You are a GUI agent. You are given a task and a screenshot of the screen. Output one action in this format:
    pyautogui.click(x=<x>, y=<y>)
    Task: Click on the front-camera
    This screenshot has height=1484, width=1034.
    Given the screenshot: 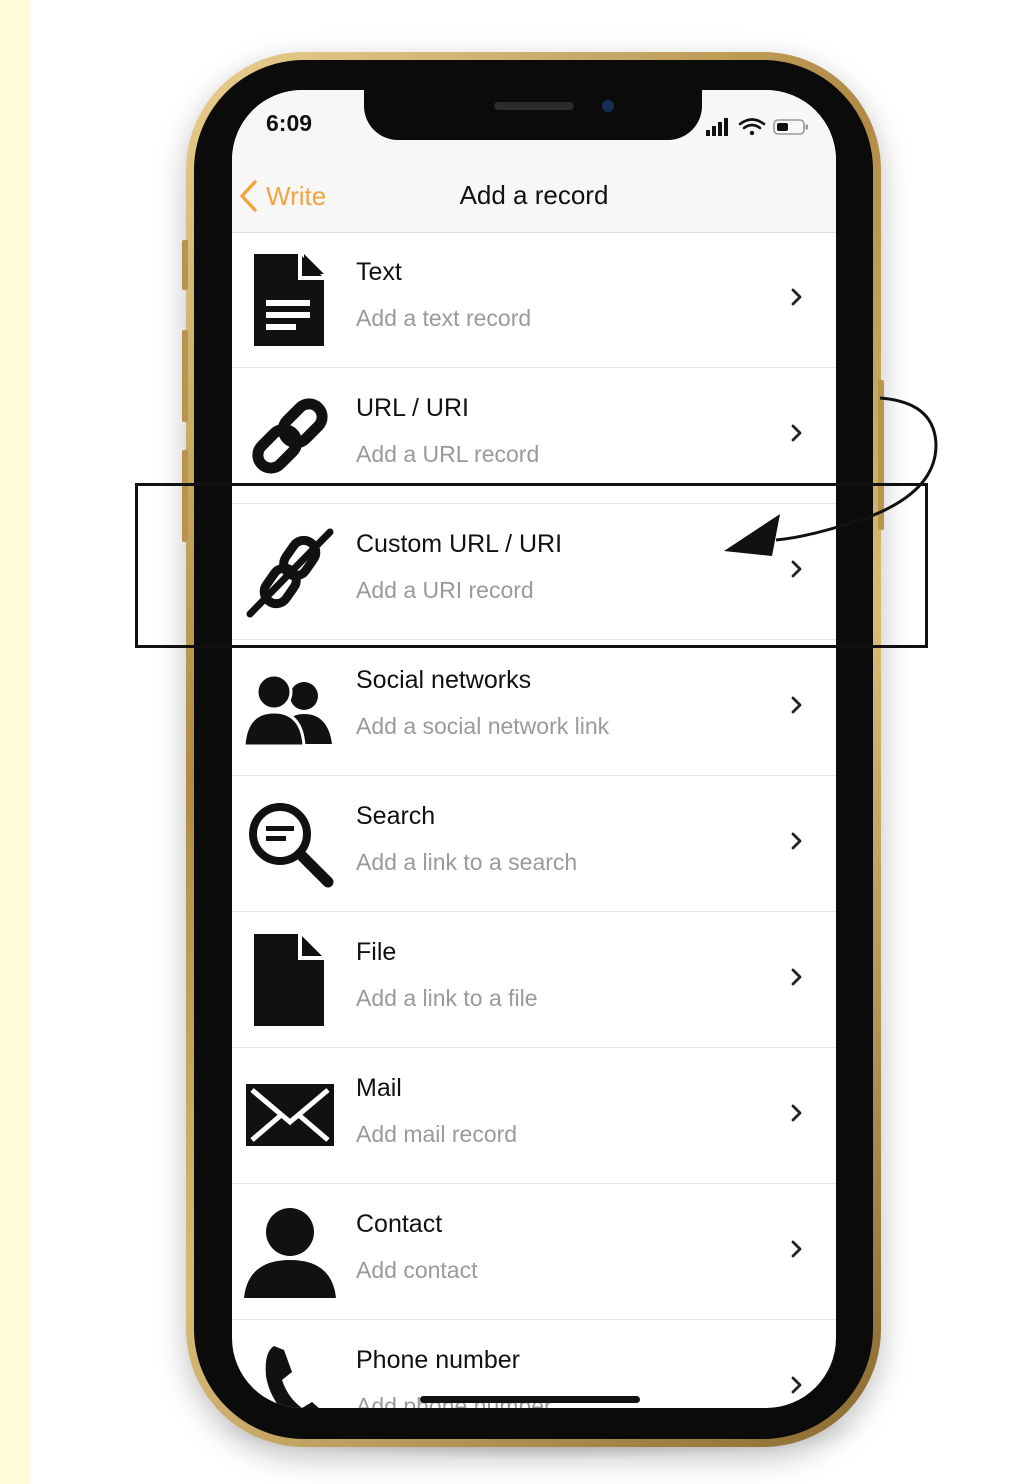 What is the action you would take?
    pyautogui.click(x=608, y=106)
    